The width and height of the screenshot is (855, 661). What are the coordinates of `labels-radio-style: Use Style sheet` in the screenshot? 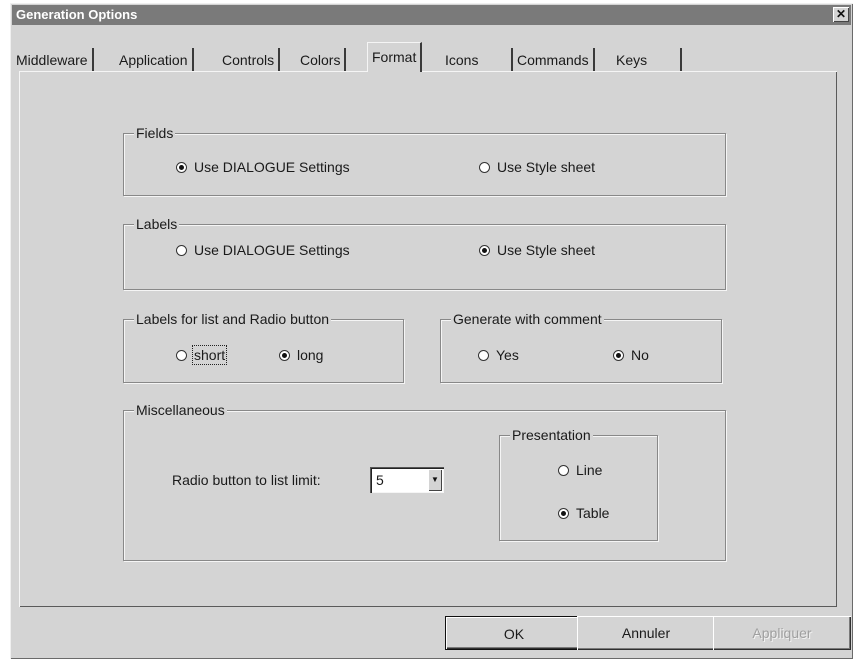 It's located at (537, 250).